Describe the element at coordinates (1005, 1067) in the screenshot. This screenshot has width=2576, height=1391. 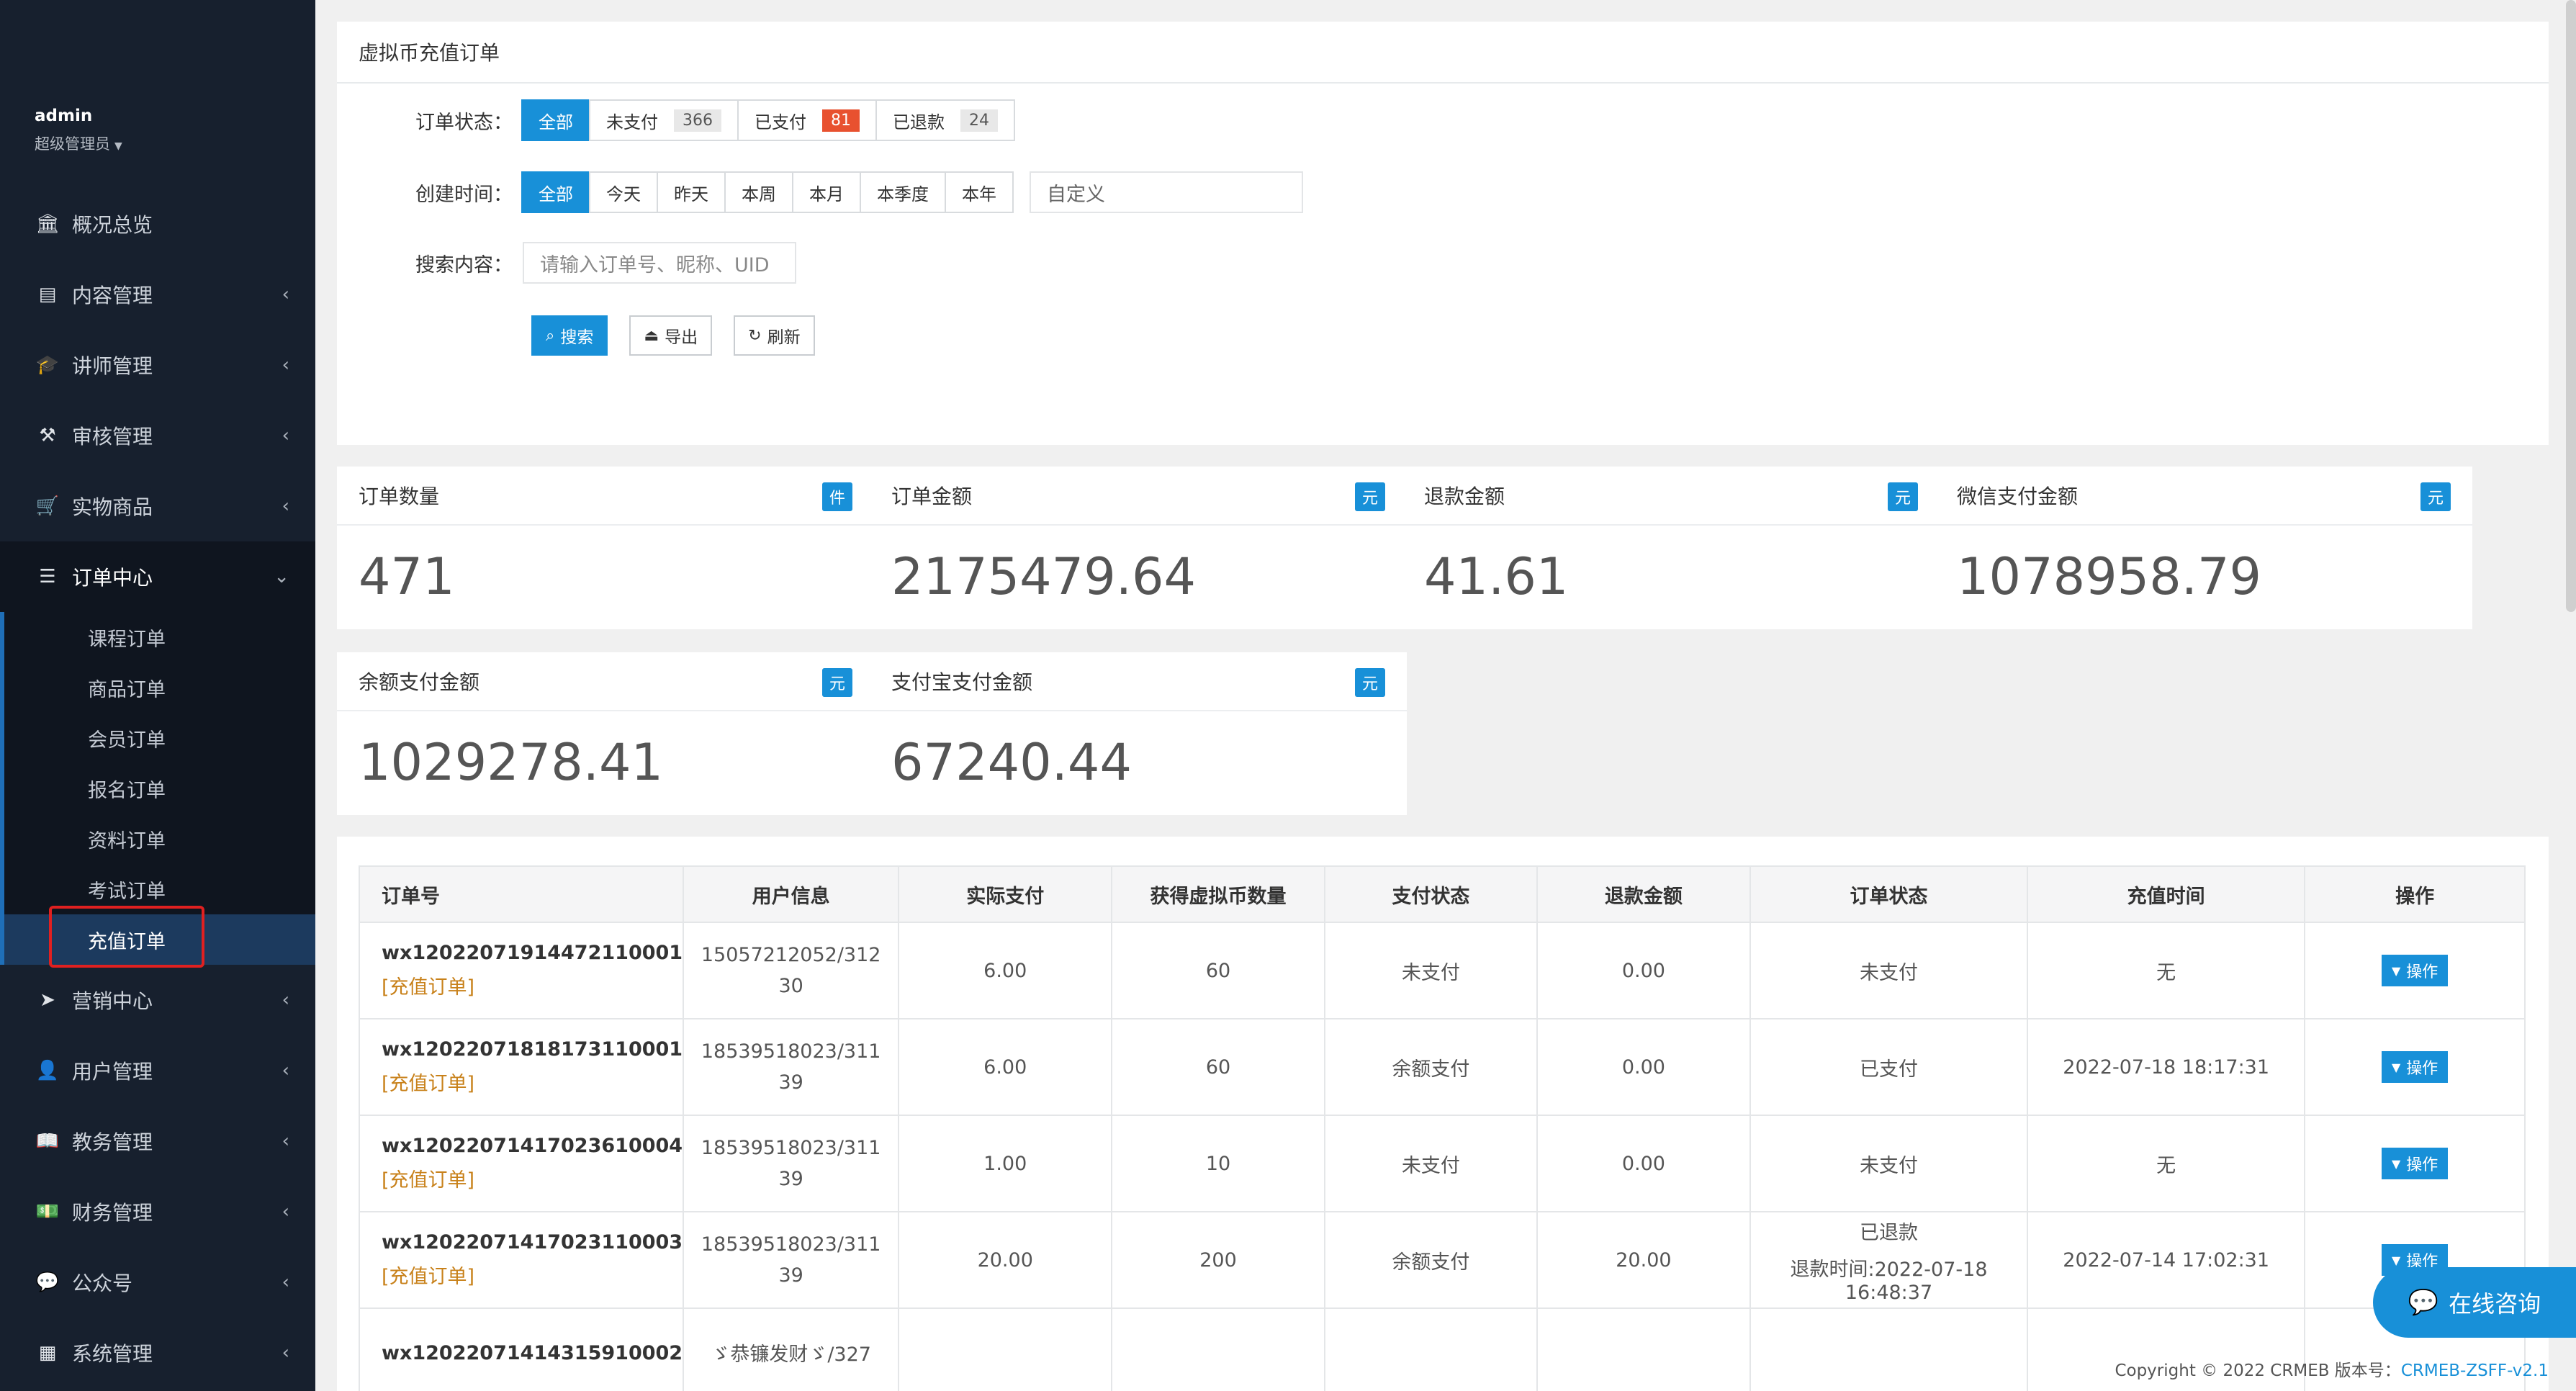
I see `paid-amount: 6.00` at that location.